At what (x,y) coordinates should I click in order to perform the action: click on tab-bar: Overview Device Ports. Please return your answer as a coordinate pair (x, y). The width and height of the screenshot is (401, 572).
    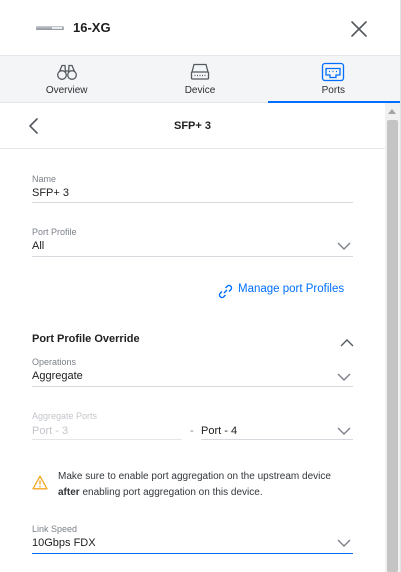
    Looking at the image, I should click on (200, 79).